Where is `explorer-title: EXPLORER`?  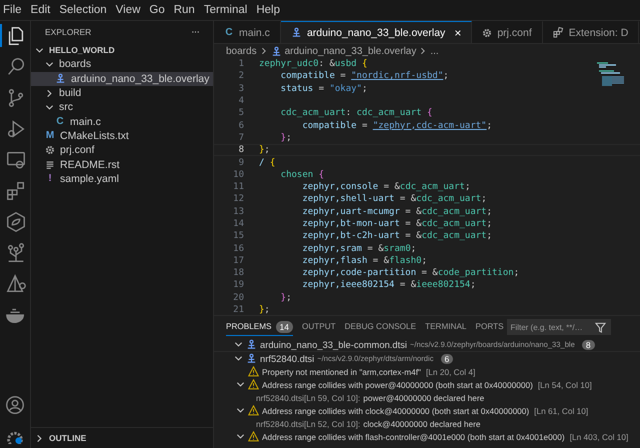
explorer-title: EXPLORER is located at coordinates (68, 32).